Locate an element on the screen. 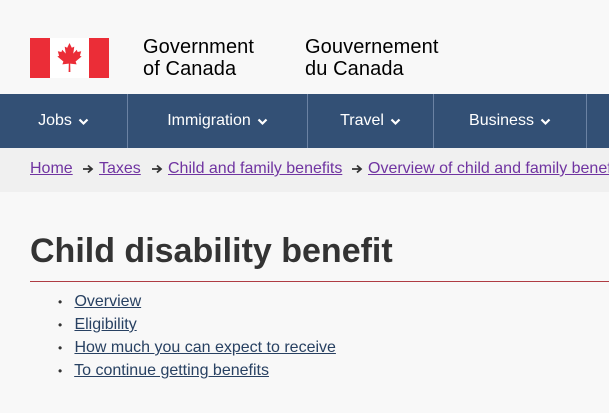  menu-item-more is located at coordinates (597, 121).